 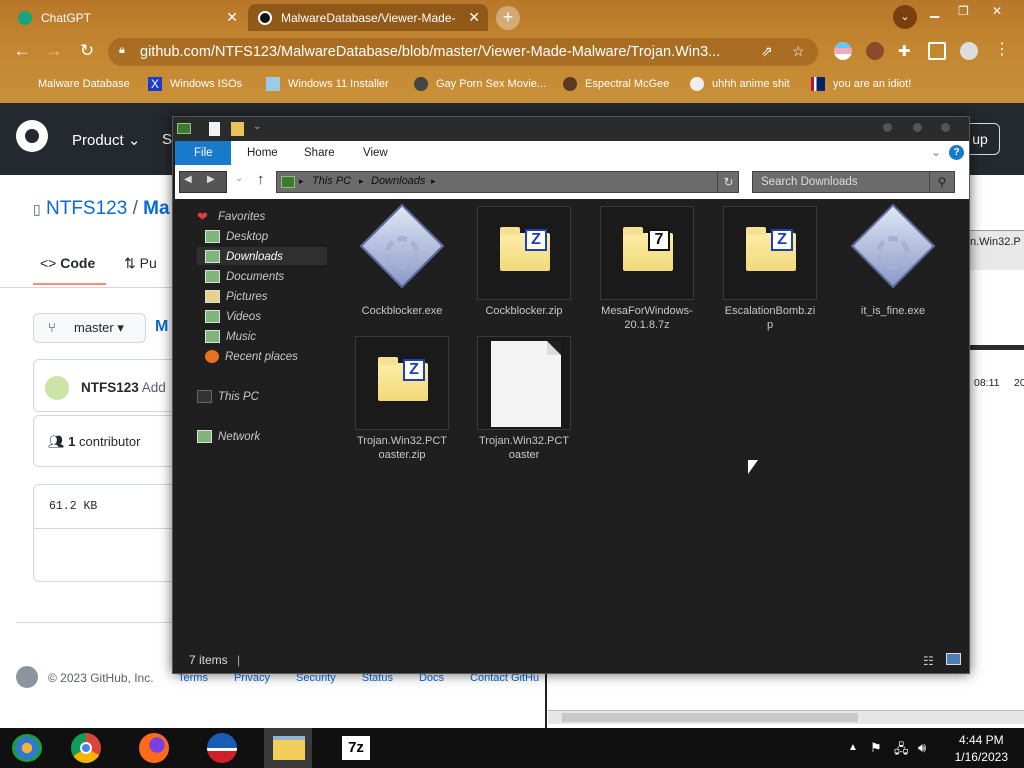 What do you see at coordinates (728, 182) in the screenshot?
I see `refresh-icon: ↻` at bounding box center [728, 182].